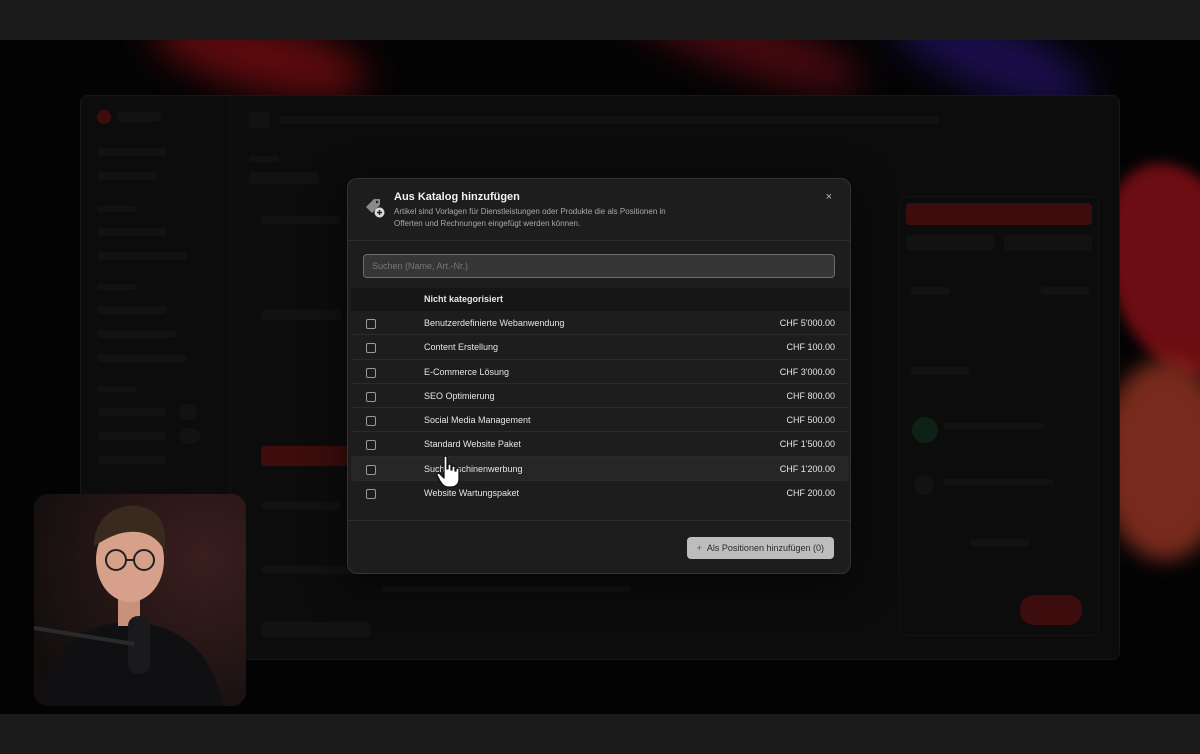 This screenshot has height=754, width=1200. Describe the element at coordinates (810, 395) in the screenshot. I see `item-price: CHF 800.00` at that location.